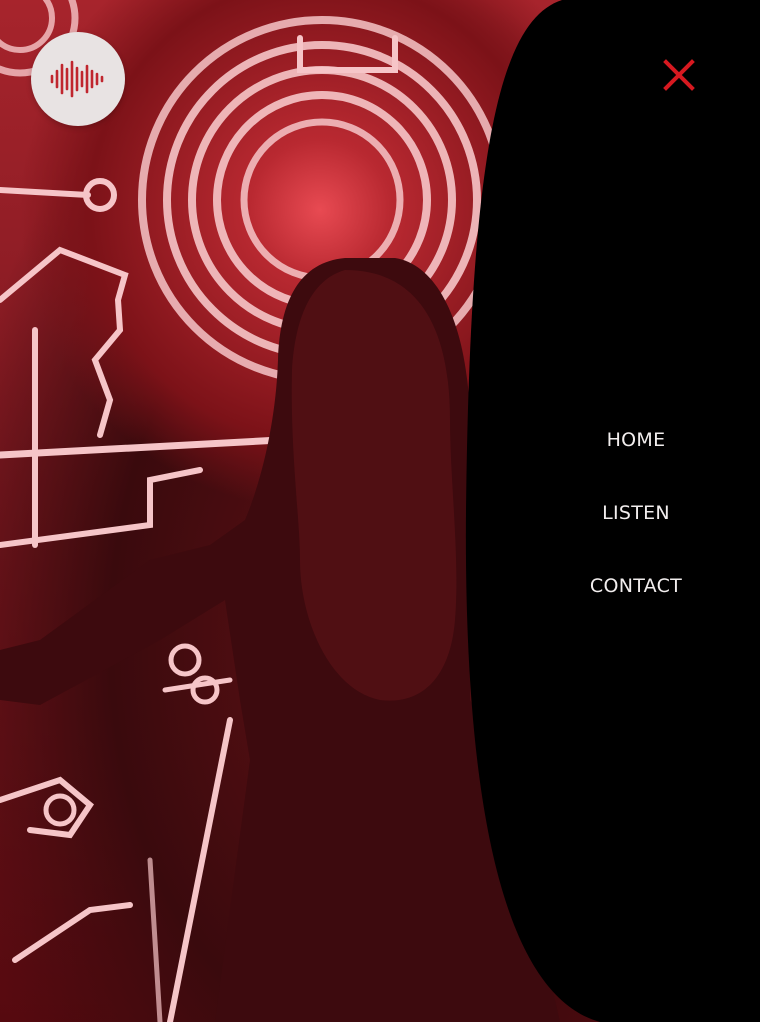 The height and width of the screenshot is (1022, 760). I want to click on close-button, so click(679, 75).